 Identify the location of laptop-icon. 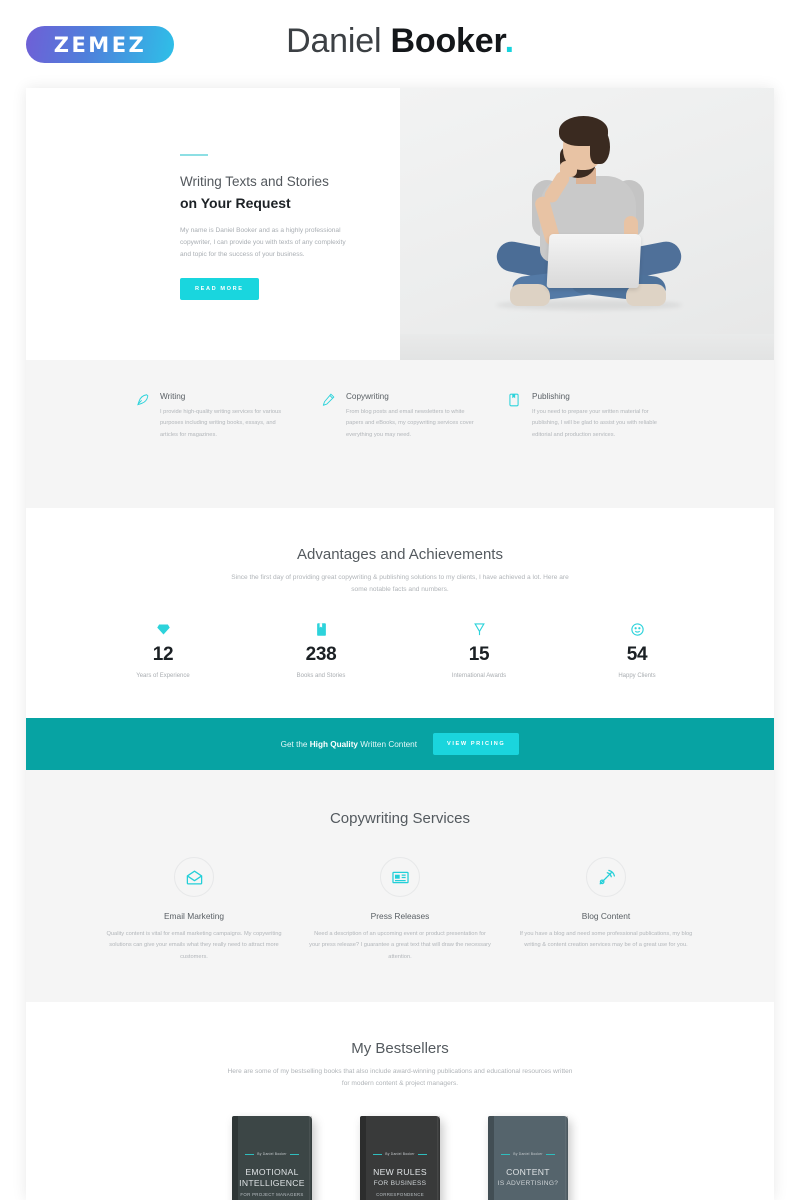
(594, 261).